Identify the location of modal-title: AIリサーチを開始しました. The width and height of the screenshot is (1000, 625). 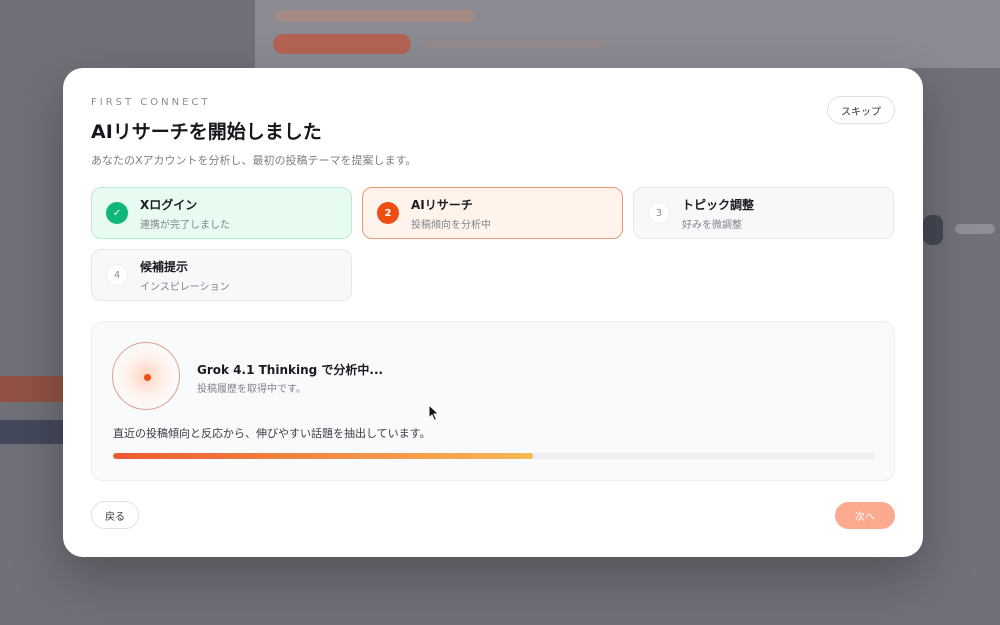
(206, 132).